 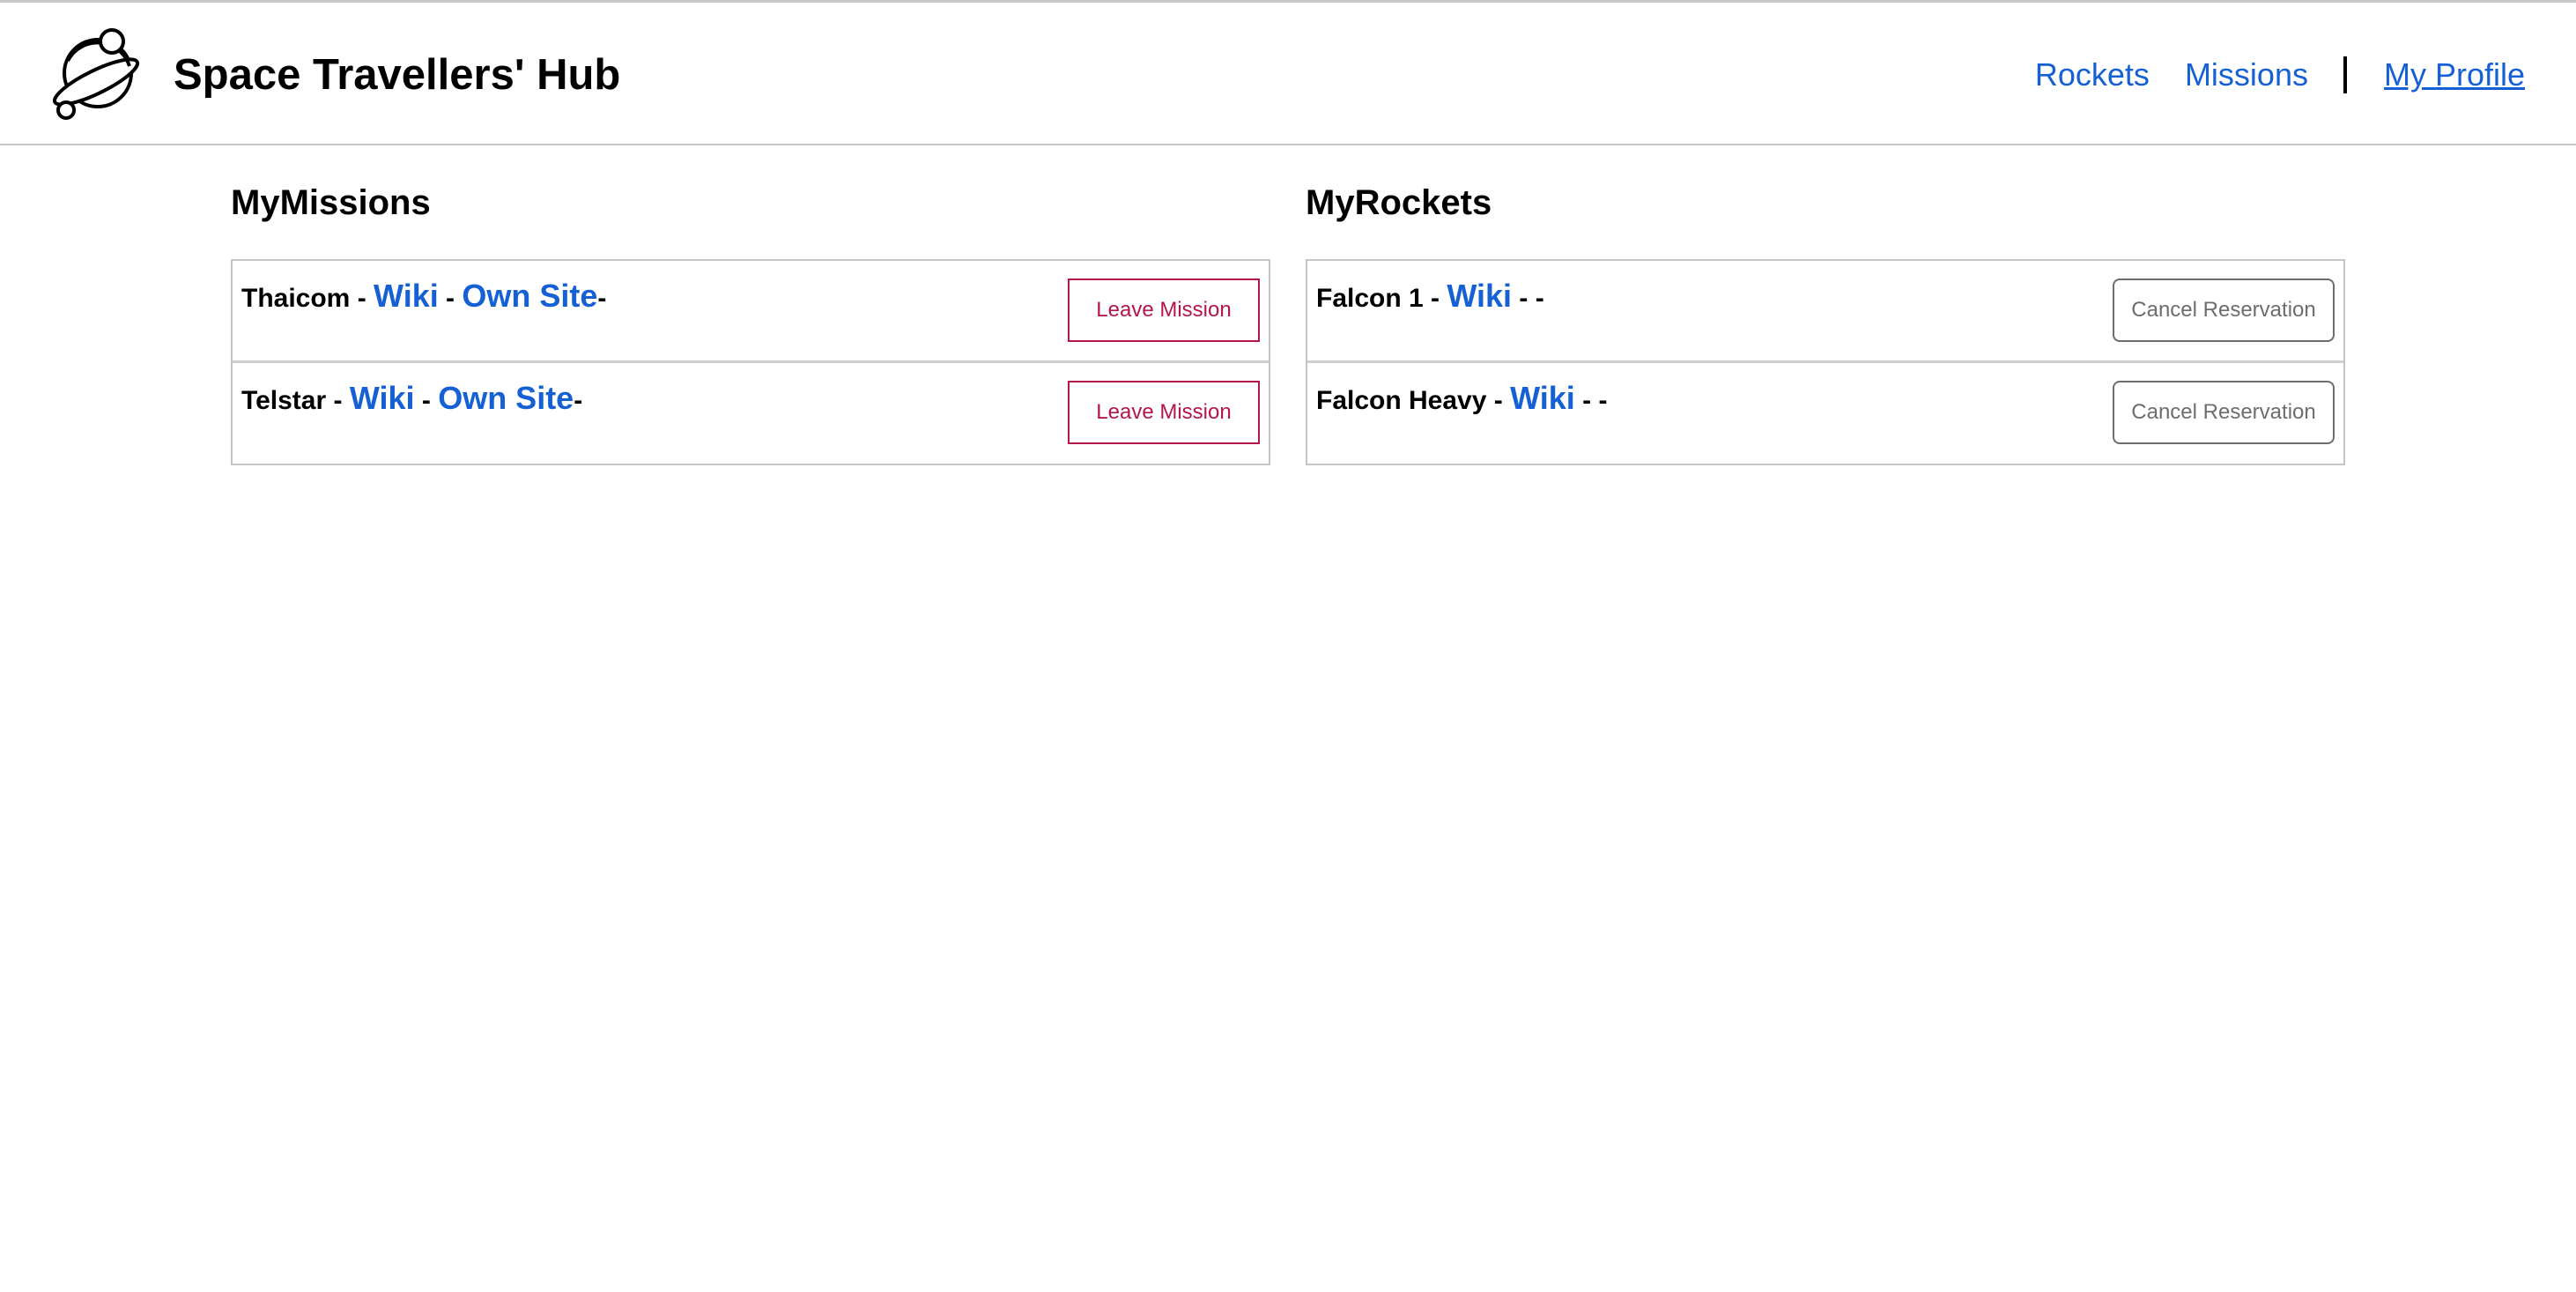 What do you see at coordinates (2092, 75) in the screenshot?
I see `nav-link-rockets: Rockets` at bounding box center [2092, 75].